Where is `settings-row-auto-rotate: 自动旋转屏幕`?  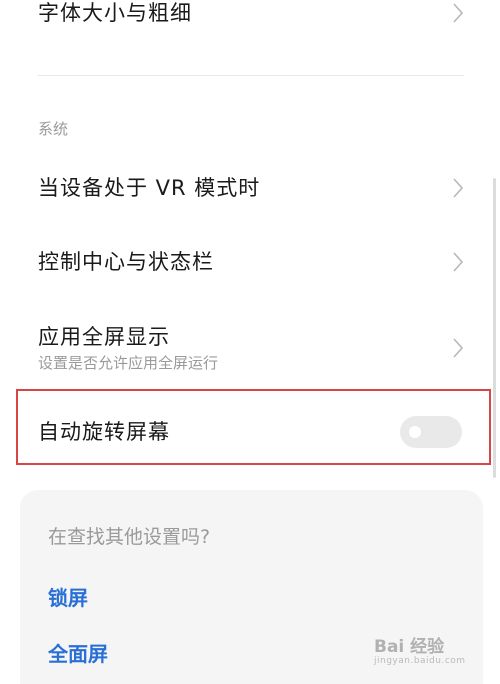
settings-row-auto-rotate: 自动旋转屏幕 is located at coordinates (250, 432).